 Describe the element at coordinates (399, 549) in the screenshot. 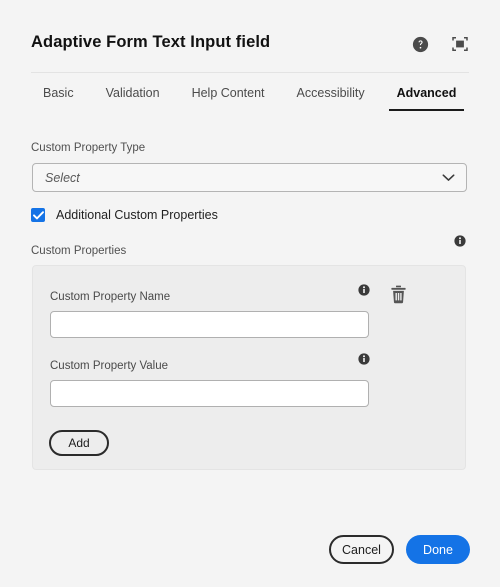

I see `dialog-footer: Cancel Done` at that location.